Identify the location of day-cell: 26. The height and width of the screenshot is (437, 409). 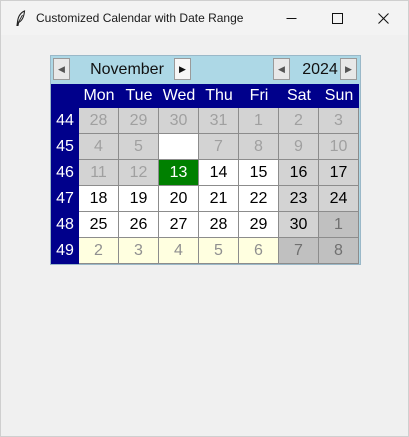
(139, 225).